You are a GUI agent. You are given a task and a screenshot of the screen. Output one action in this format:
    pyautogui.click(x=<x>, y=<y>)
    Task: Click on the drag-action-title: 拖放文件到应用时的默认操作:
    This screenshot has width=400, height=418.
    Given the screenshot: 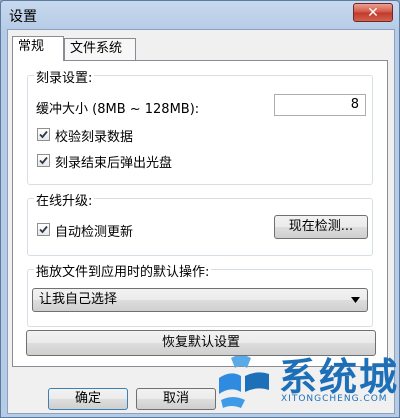 What is the action you would take?
    pyautogui.click(x=123, y=270)
    